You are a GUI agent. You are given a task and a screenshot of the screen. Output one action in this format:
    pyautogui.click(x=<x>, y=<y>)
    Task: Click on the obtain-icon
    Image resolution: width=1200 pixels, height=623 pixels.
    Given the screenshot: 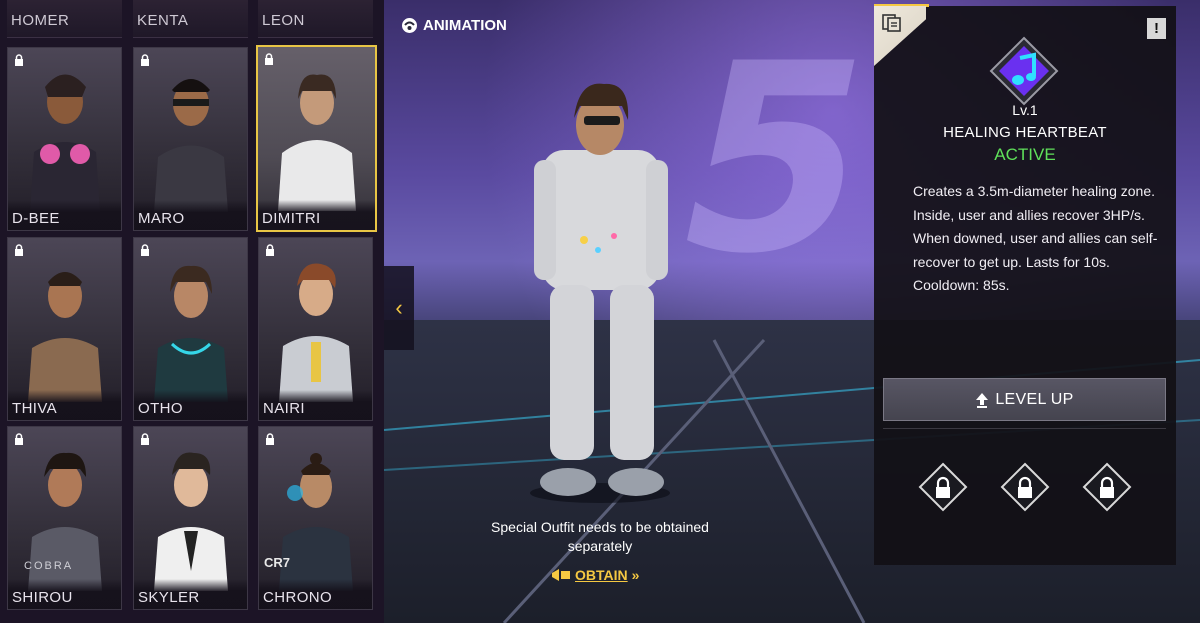 What is the action you would take?
    pyautogui.click(x=561, y=575)
    